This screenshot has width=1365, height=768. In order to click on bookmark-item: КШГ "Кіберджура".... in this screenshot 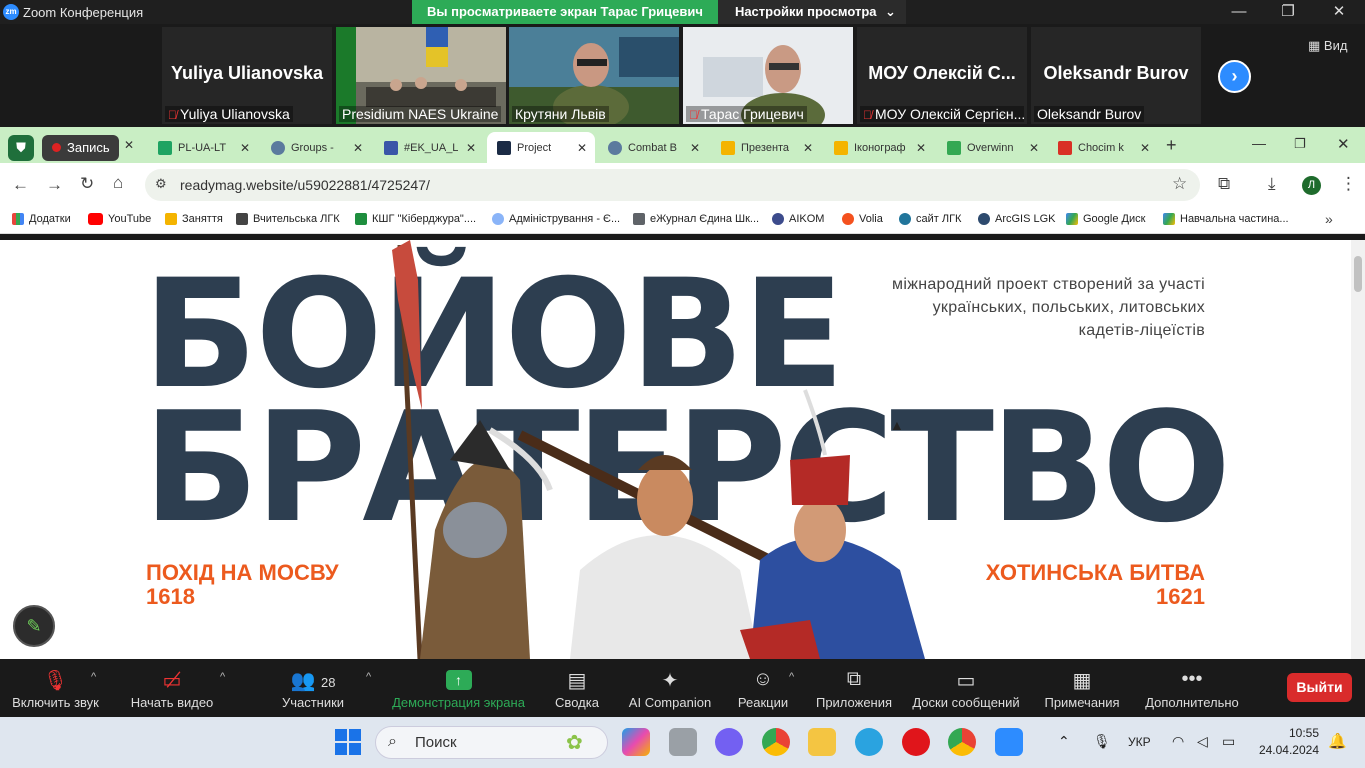, I will do `click(415, 219)`.